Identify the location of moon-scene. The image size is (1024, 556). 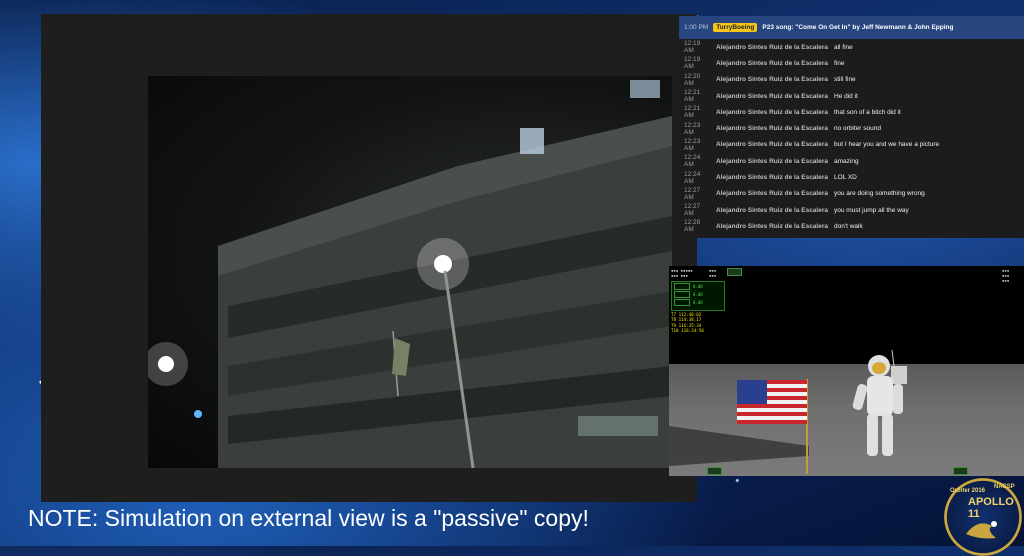
(788, 411).